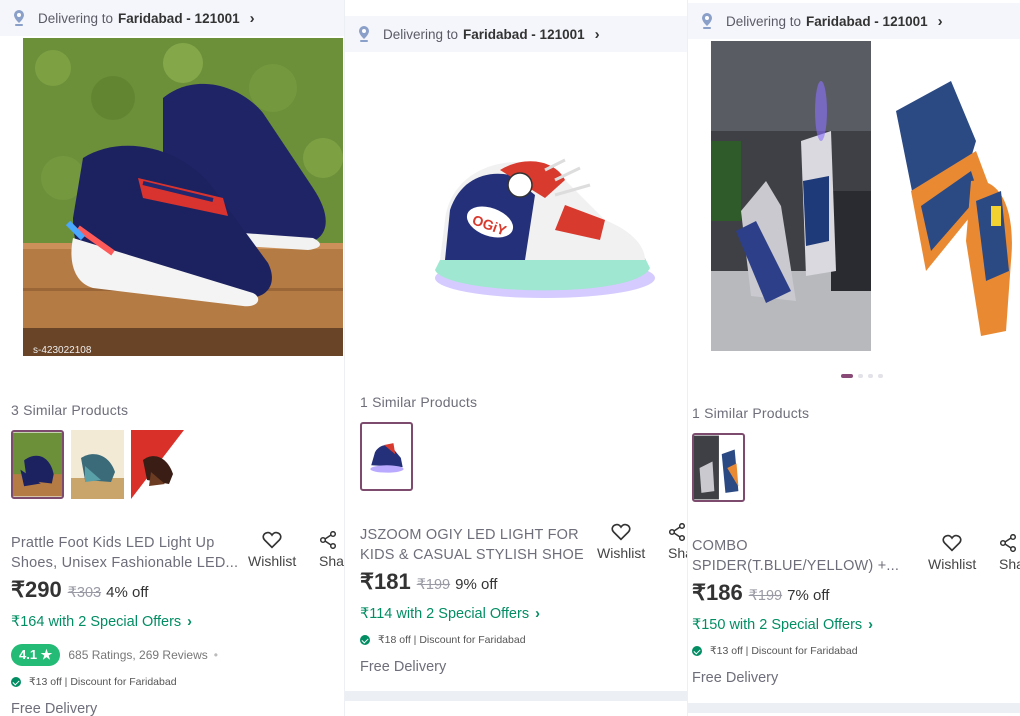 The height and width of the screenshot is (716, 1020). I want to click on share-label: Shar, so click(331, 561).